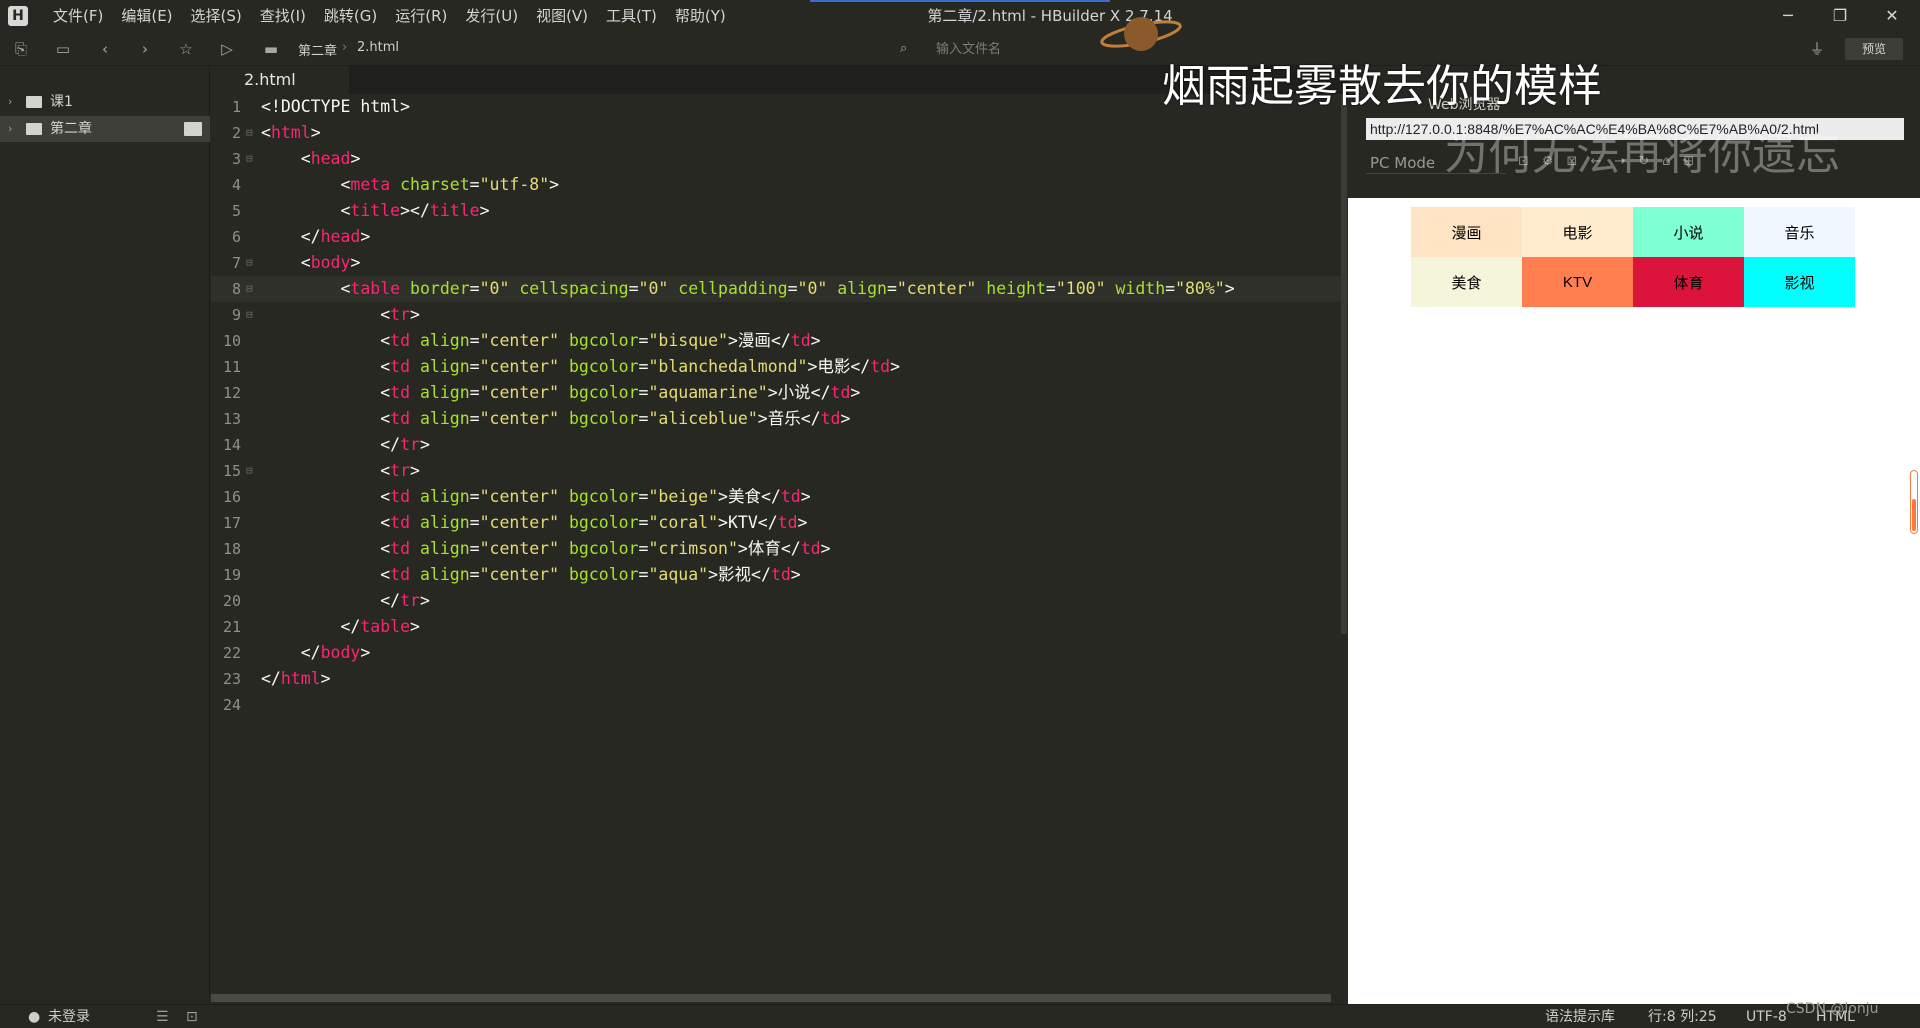  What do you see at coordinates (1688, 282) in the screenshot?
I see `table-cell: 体育` at bounding box center [1688, 282].